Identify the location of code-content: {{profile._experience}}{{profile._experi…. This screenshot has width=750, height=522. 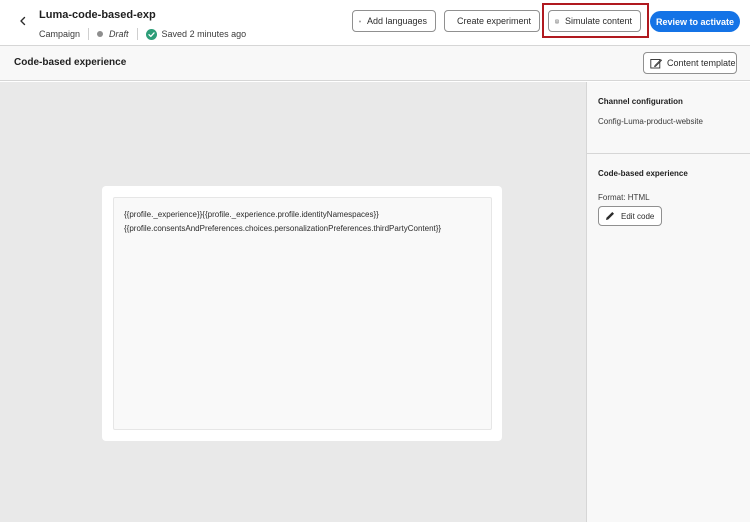
(282, 222).